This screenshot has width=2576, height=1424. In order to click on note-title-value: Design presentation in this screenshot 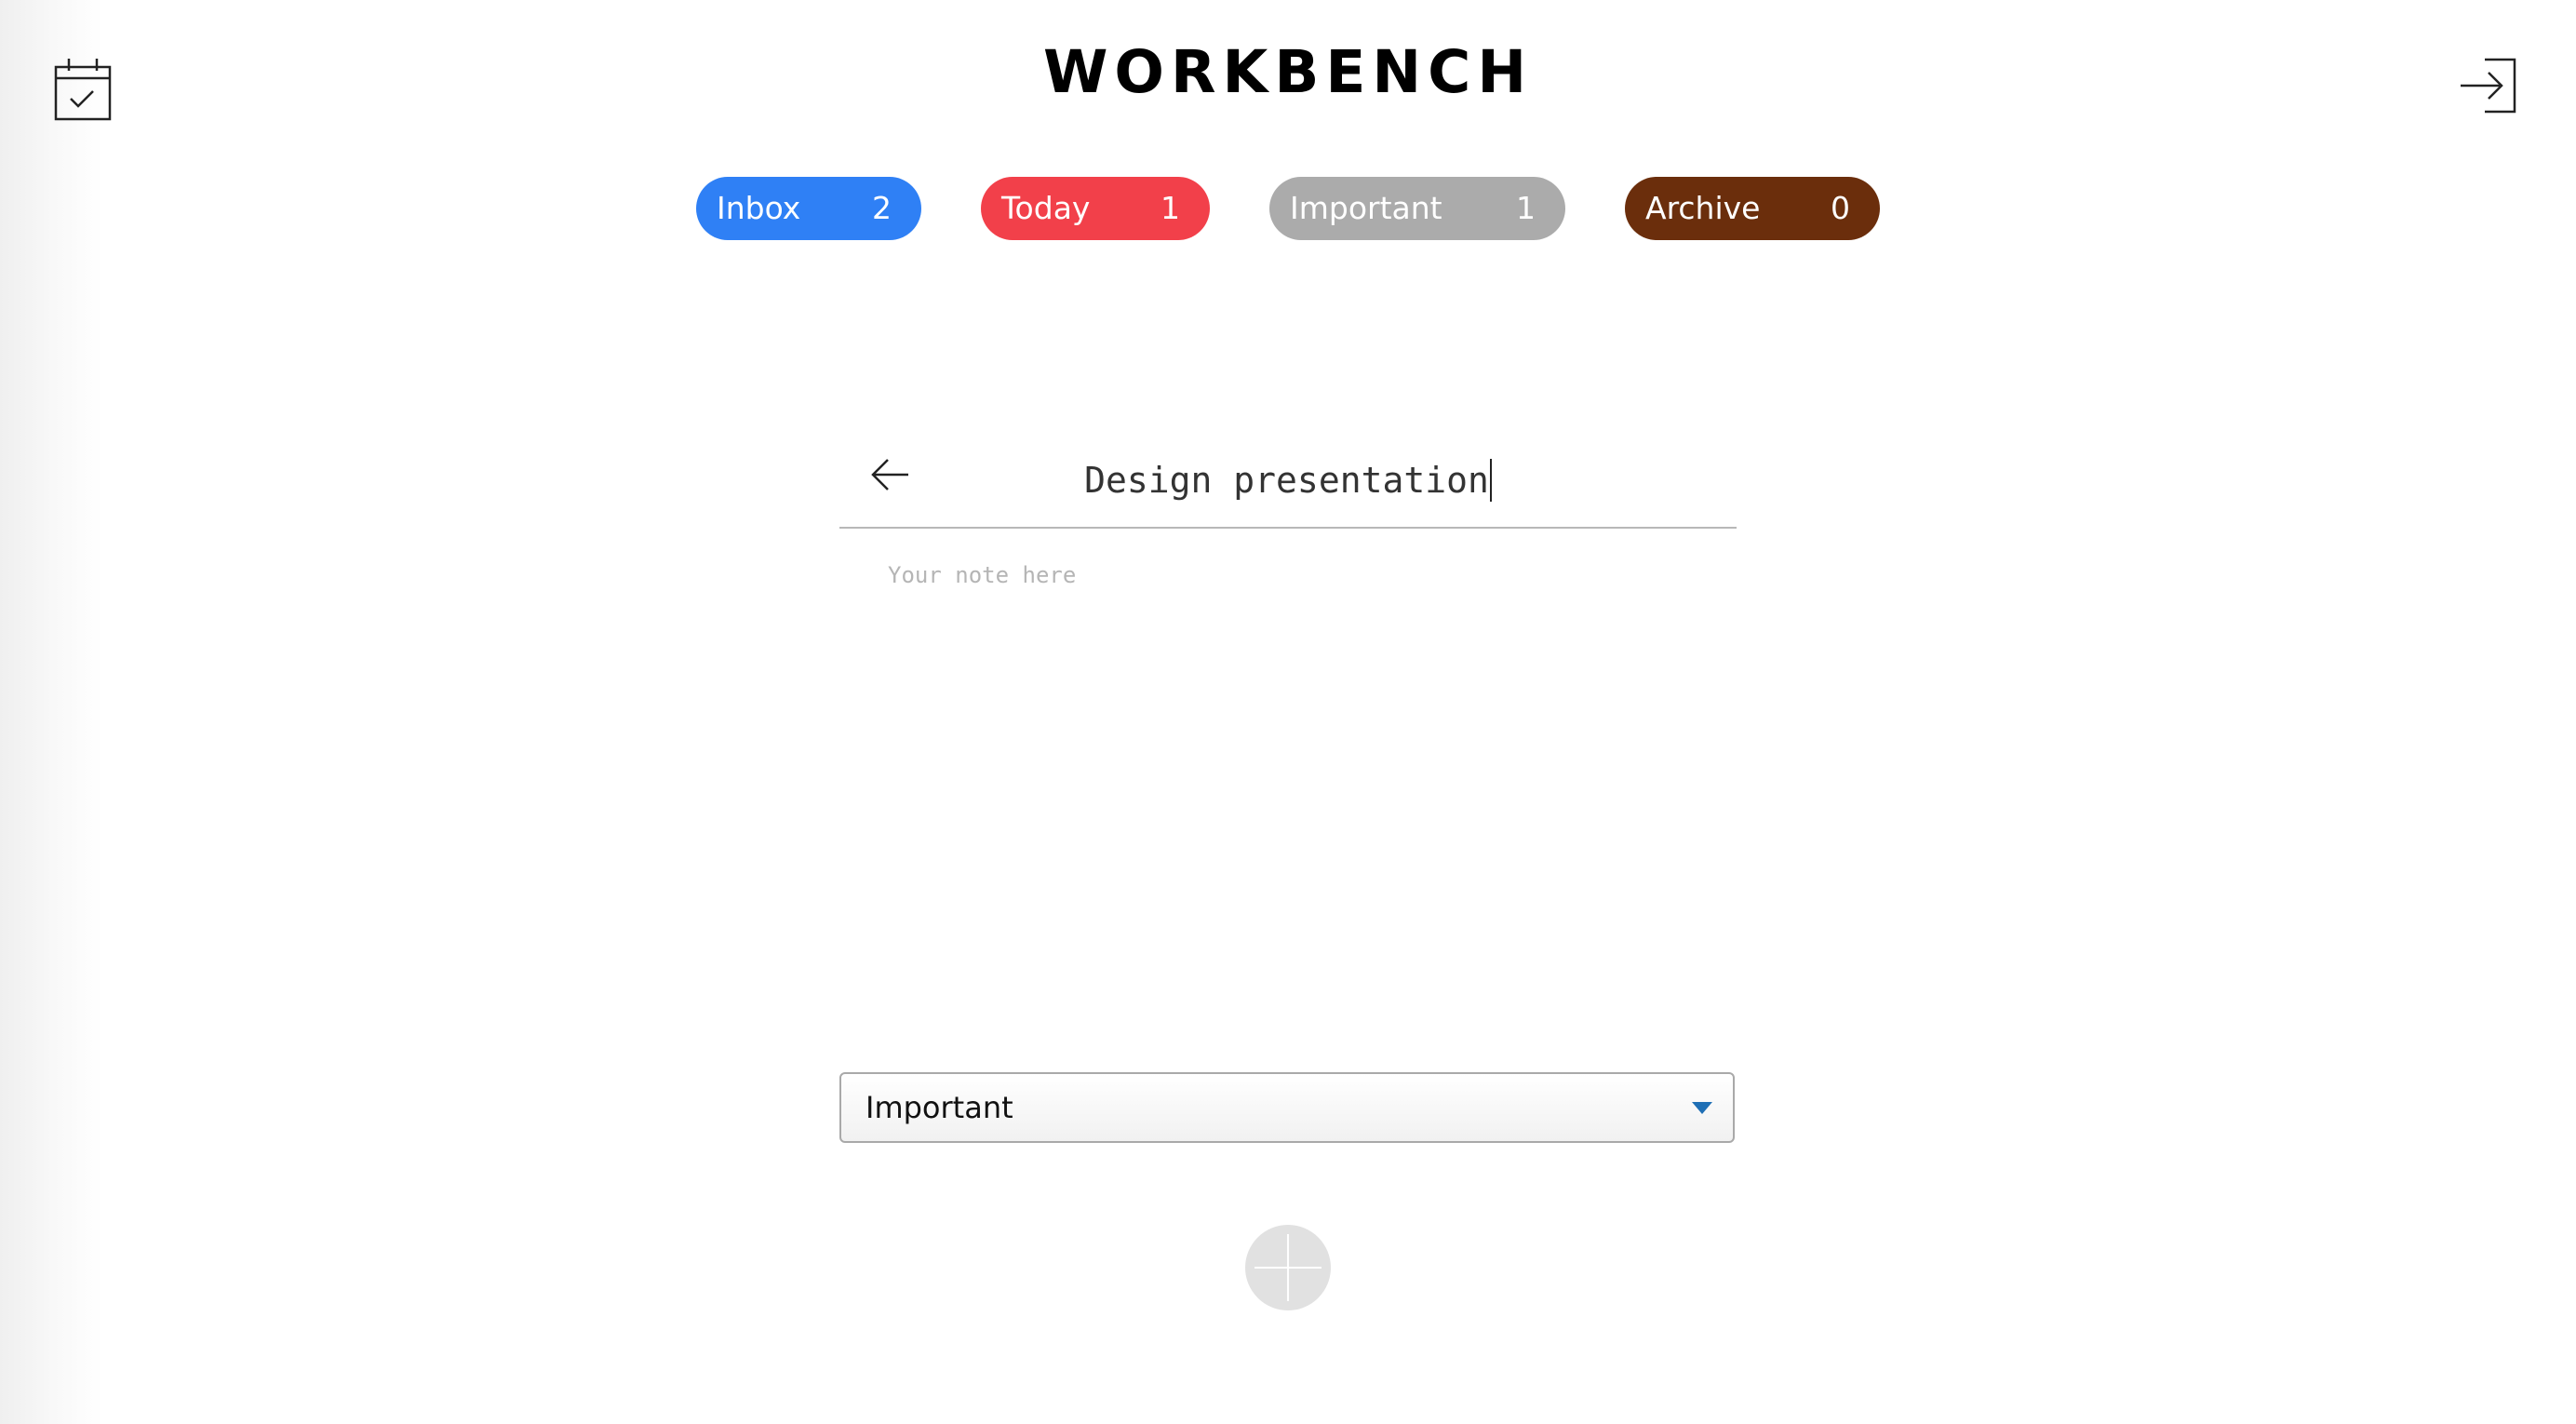, I will do `click(1286, 480)`.